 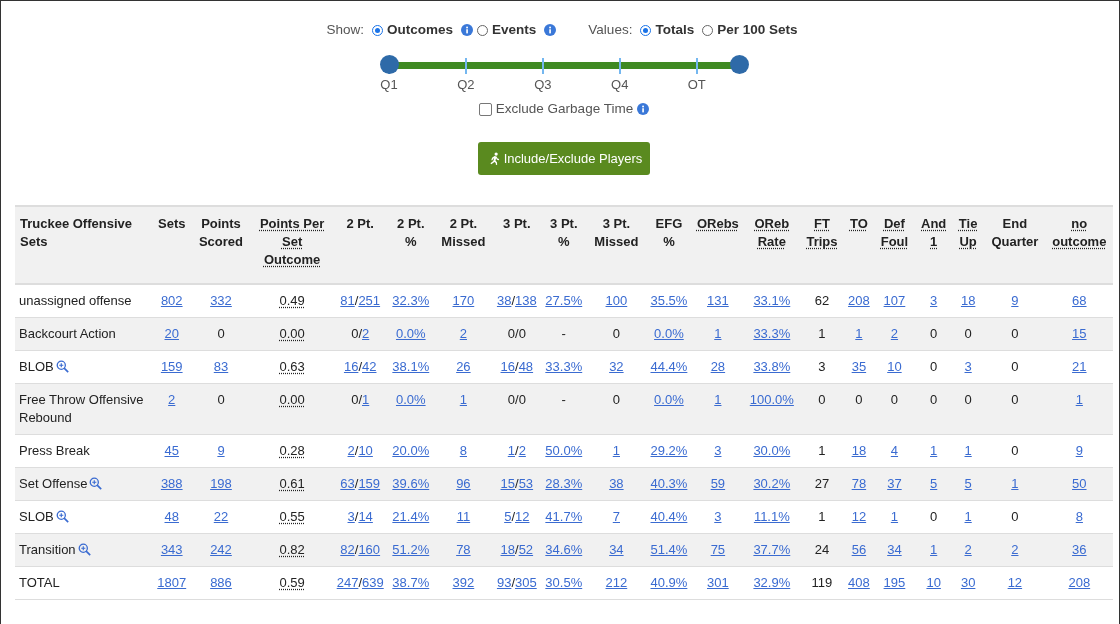 What do you see at coordinates (463, 366) in the screenshot?
I see `stat-link: 26` at bounding box center [463, 366].